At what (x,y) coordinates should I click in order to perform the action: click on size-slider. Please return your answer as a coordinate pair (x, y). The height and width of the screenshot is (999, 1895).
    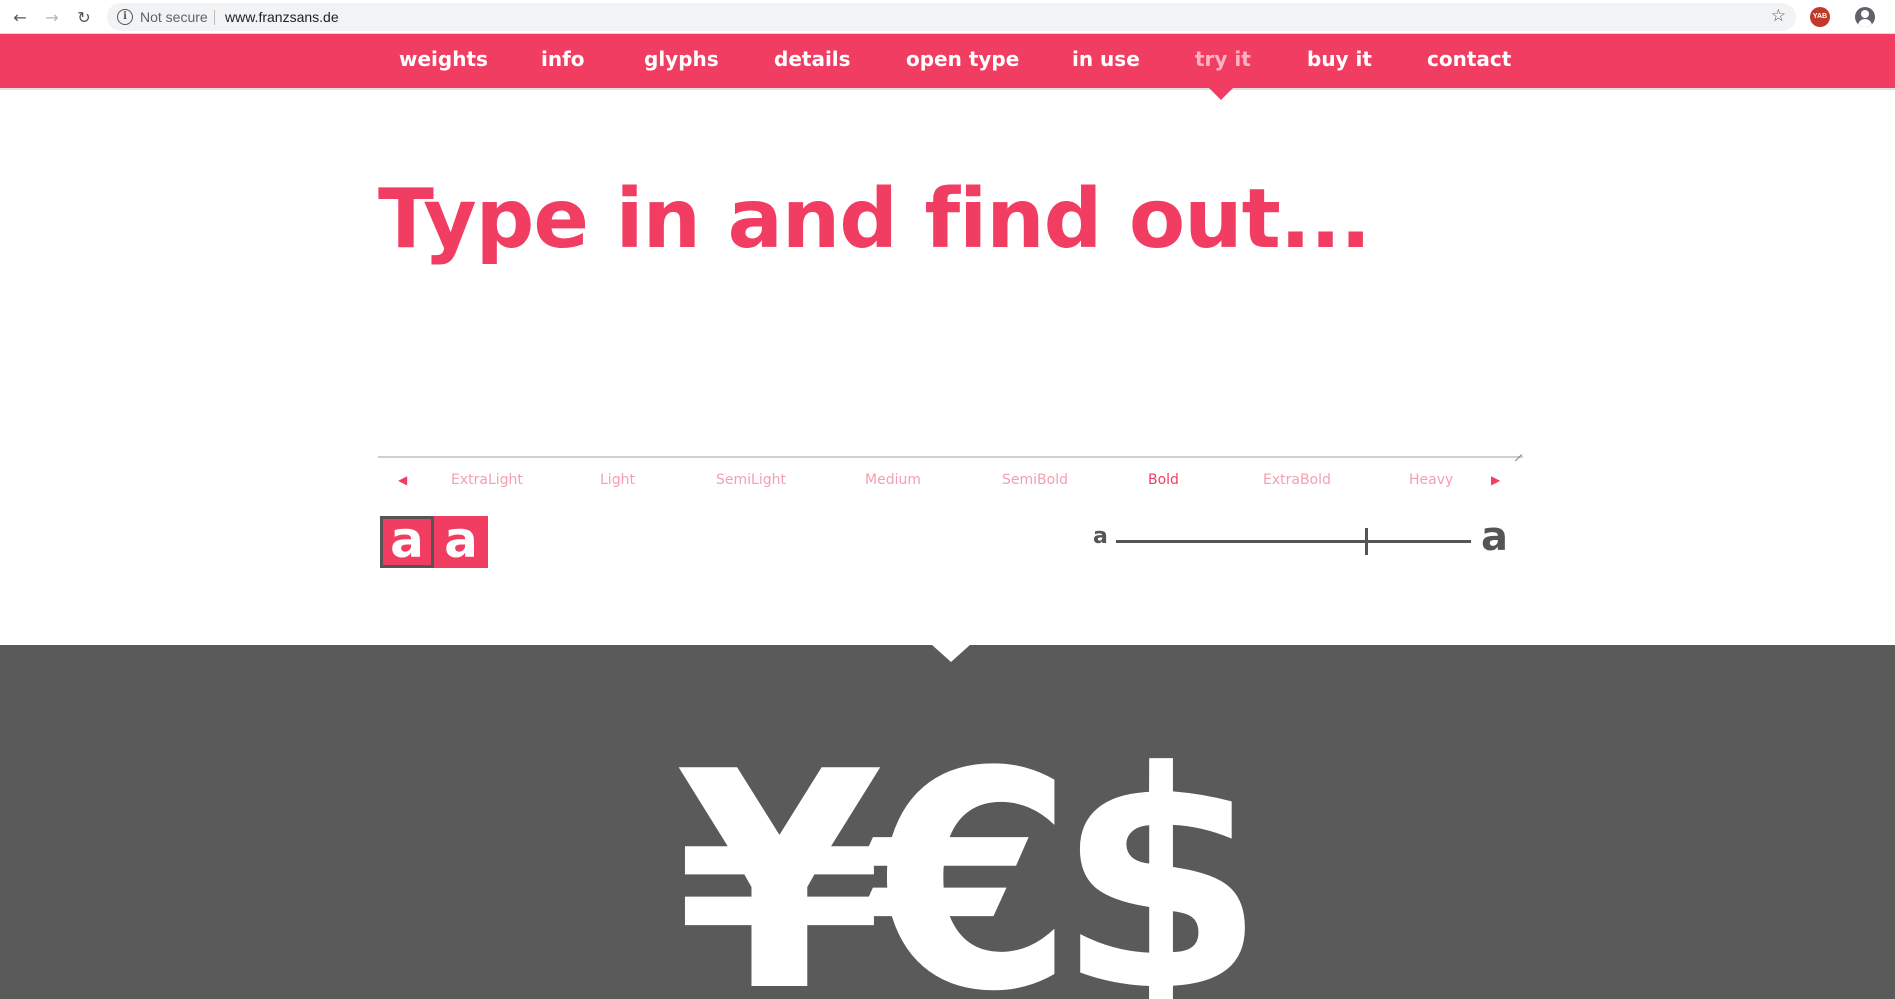
    Looking at the image, I should click on (1293, 541).